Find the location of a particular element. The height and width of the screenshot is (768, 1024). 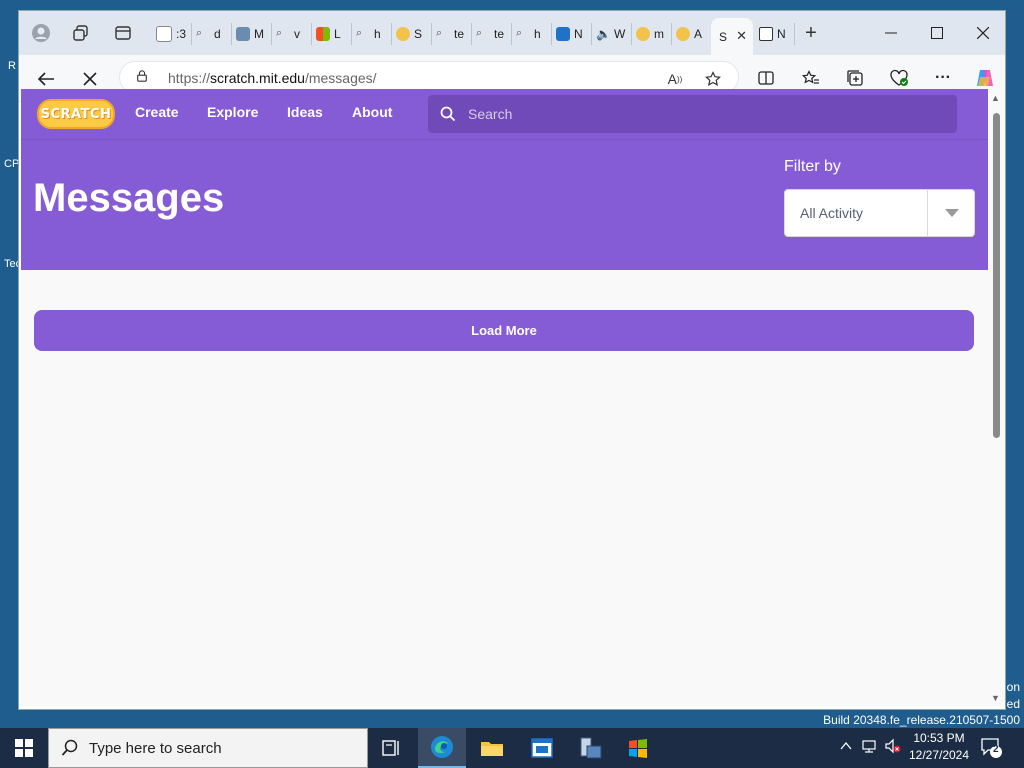

taskbar-search-placeholder: Type here to search is located at coordinates (155, 748).